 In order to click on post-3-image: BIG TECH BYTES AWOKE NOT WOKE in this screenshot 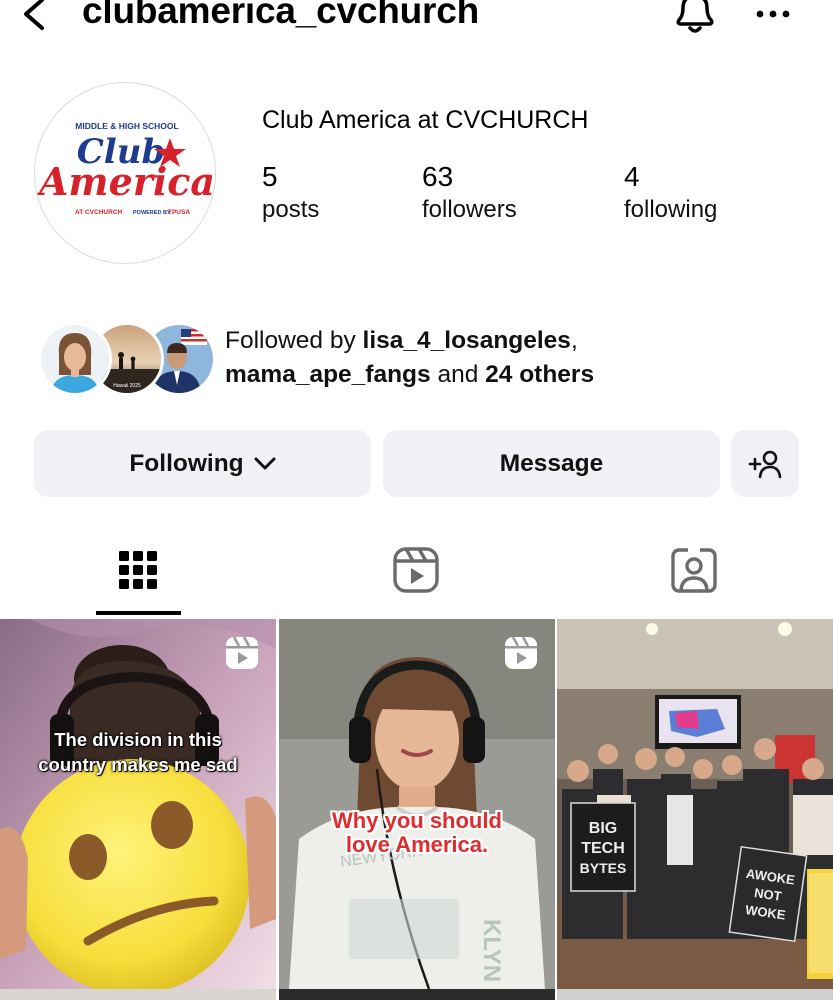, I will do `click(695, 804)`.